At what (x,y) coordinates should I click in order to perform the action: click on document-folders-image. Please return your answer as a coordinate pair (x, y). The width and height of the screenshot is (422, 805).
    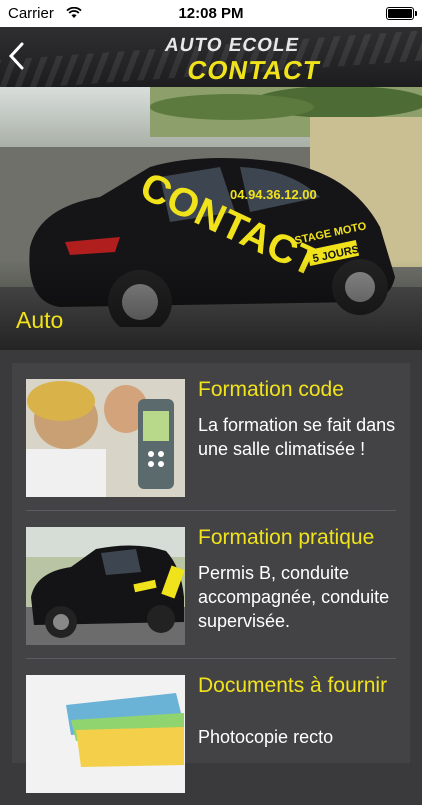
    Looking at the image, I should click on (105, 734).